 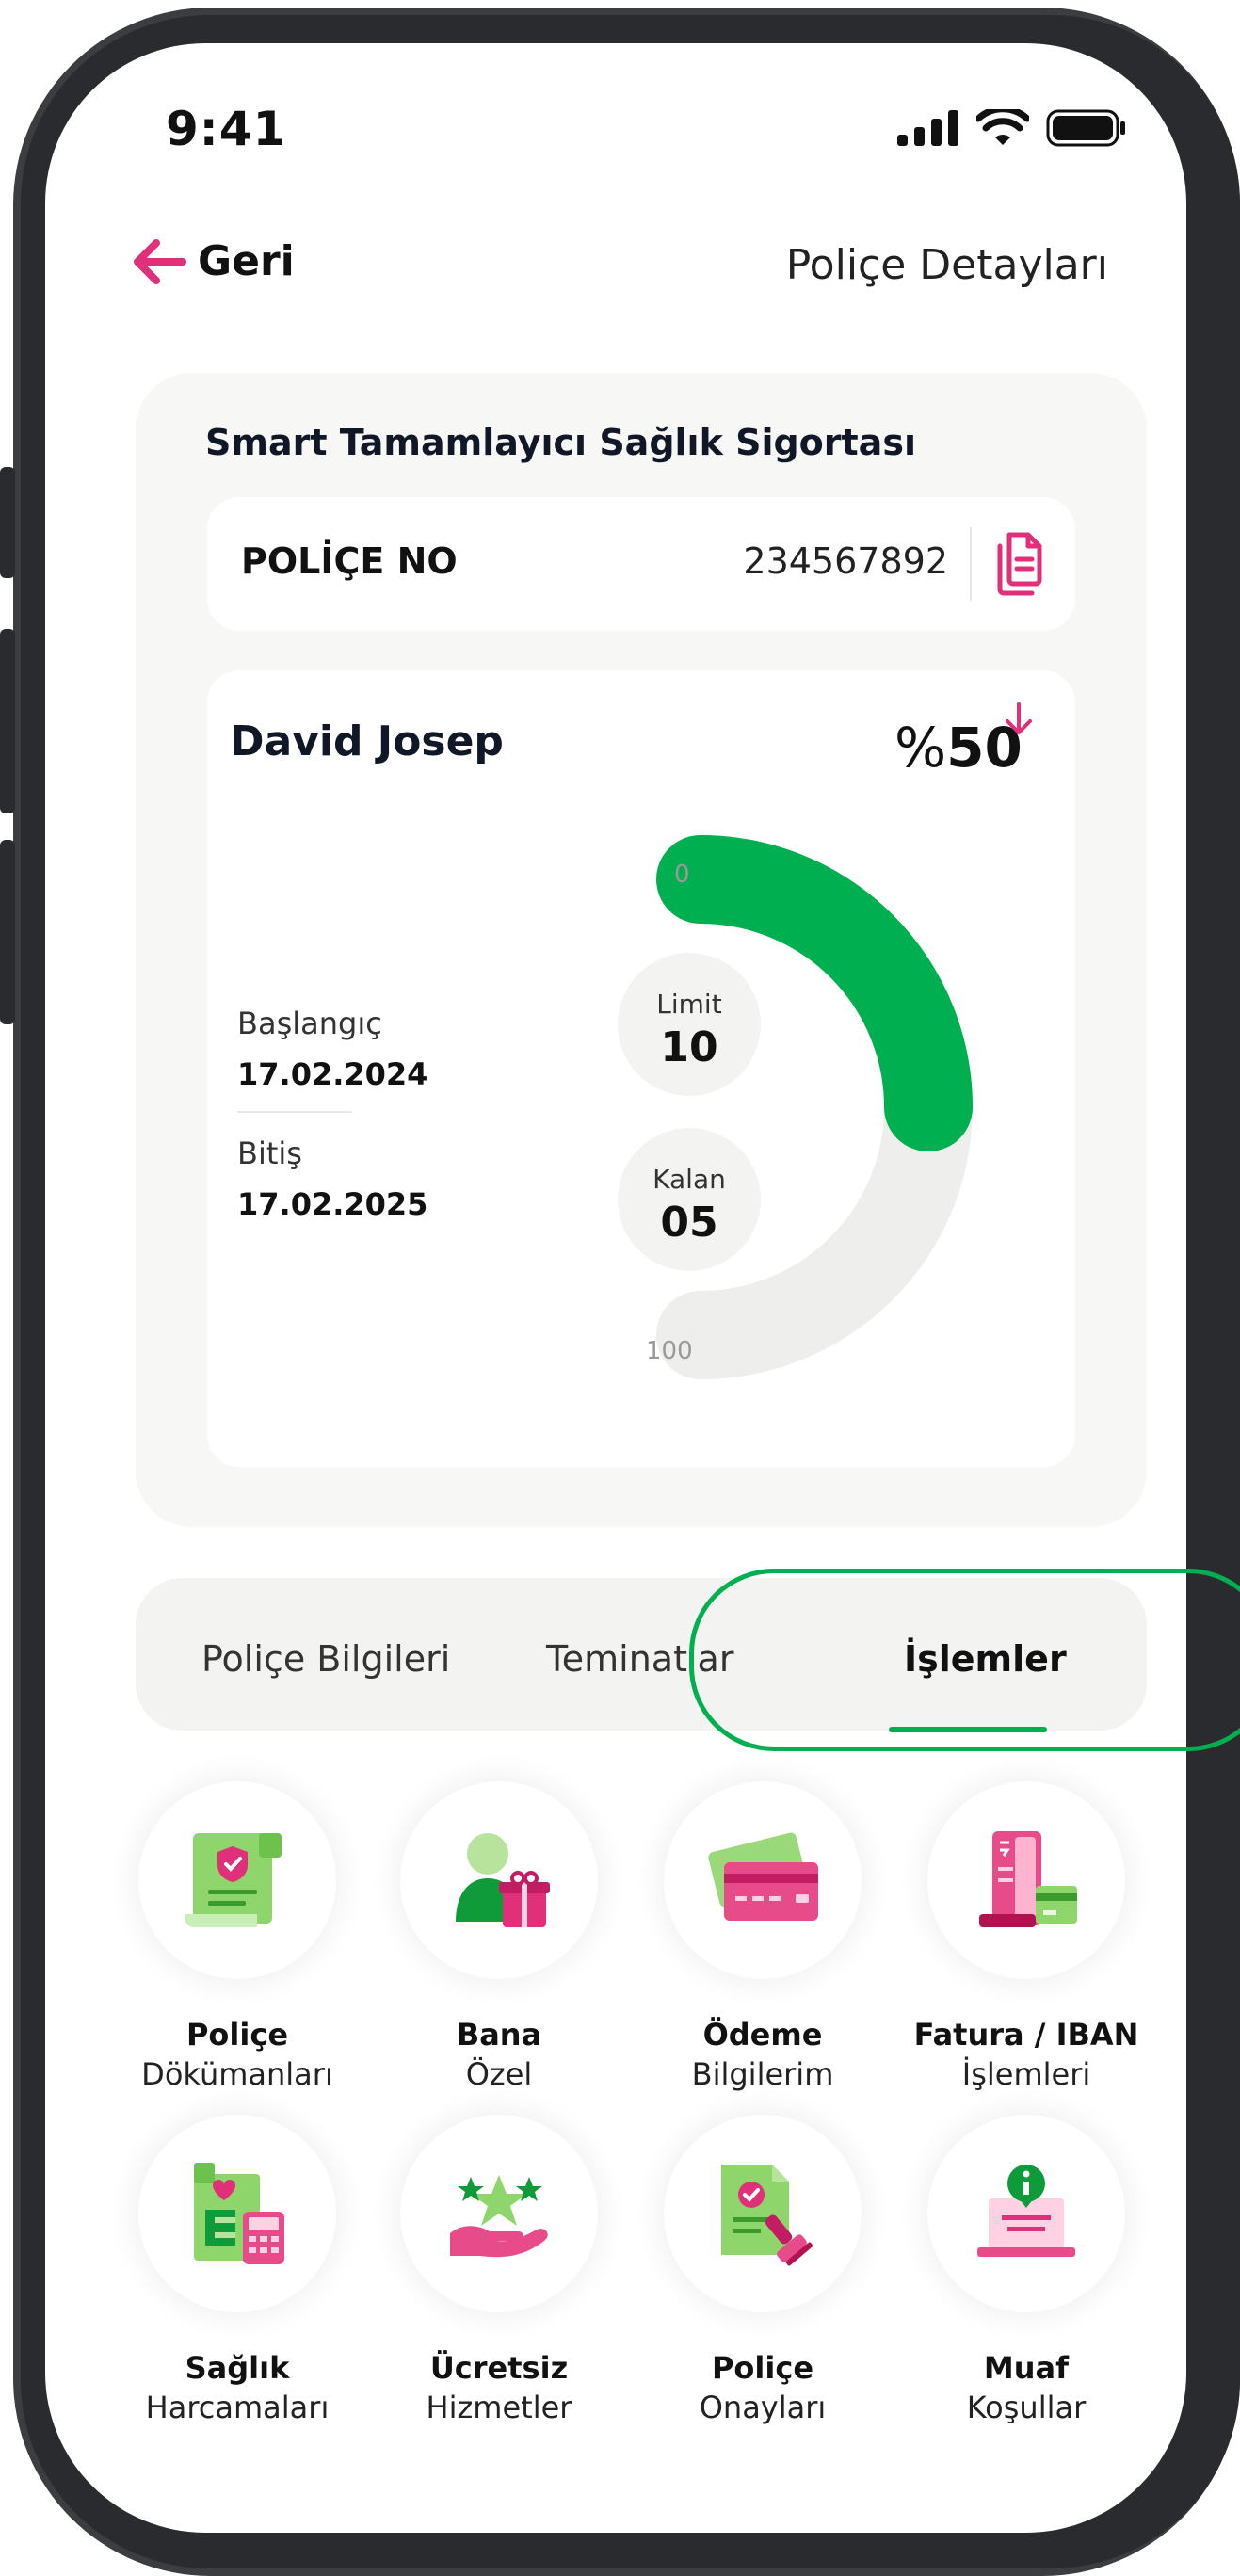 What do you see at coordinates (1026, 2074) in the screenshot?
I see `action-subtitle: İşlemleri` at bounding box center [1026, 2074].